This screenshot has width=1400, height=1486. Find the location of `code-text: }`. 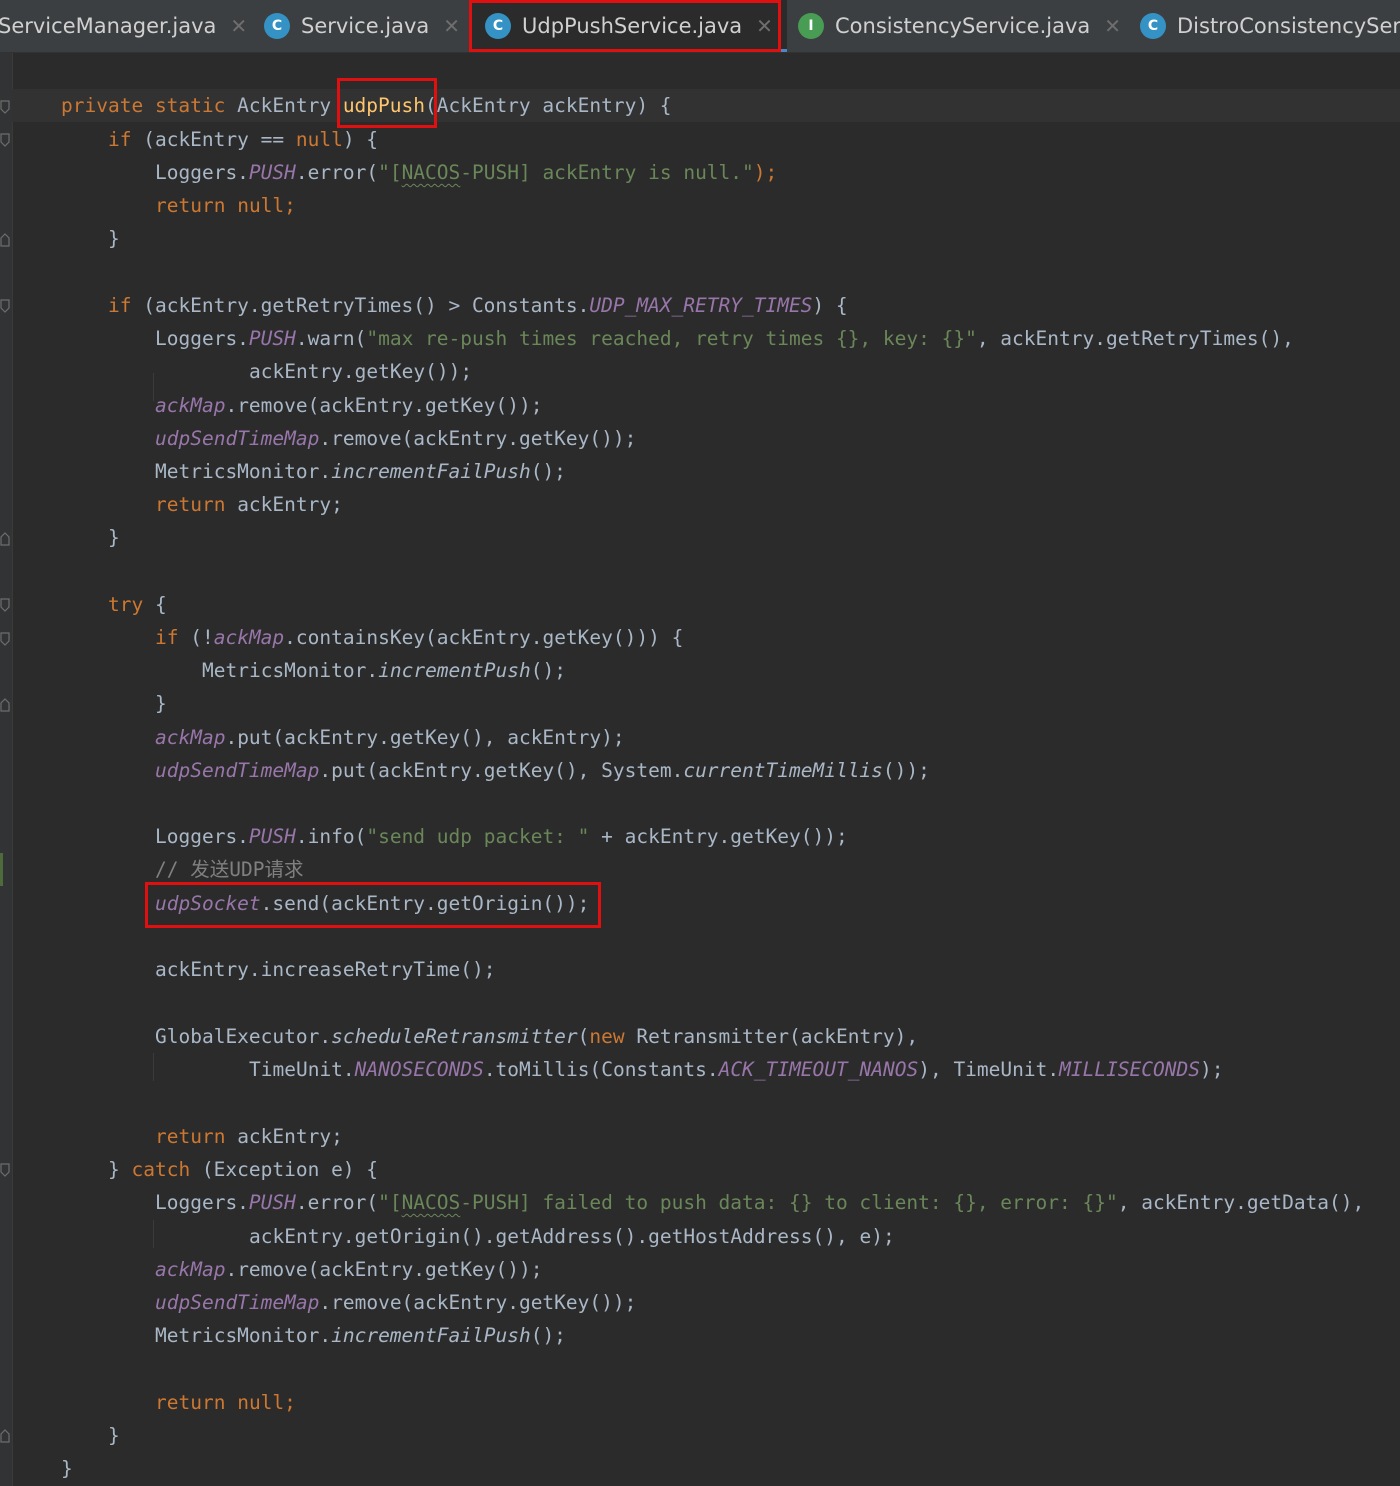

code-text: } is located at coordinates (120, 1169).